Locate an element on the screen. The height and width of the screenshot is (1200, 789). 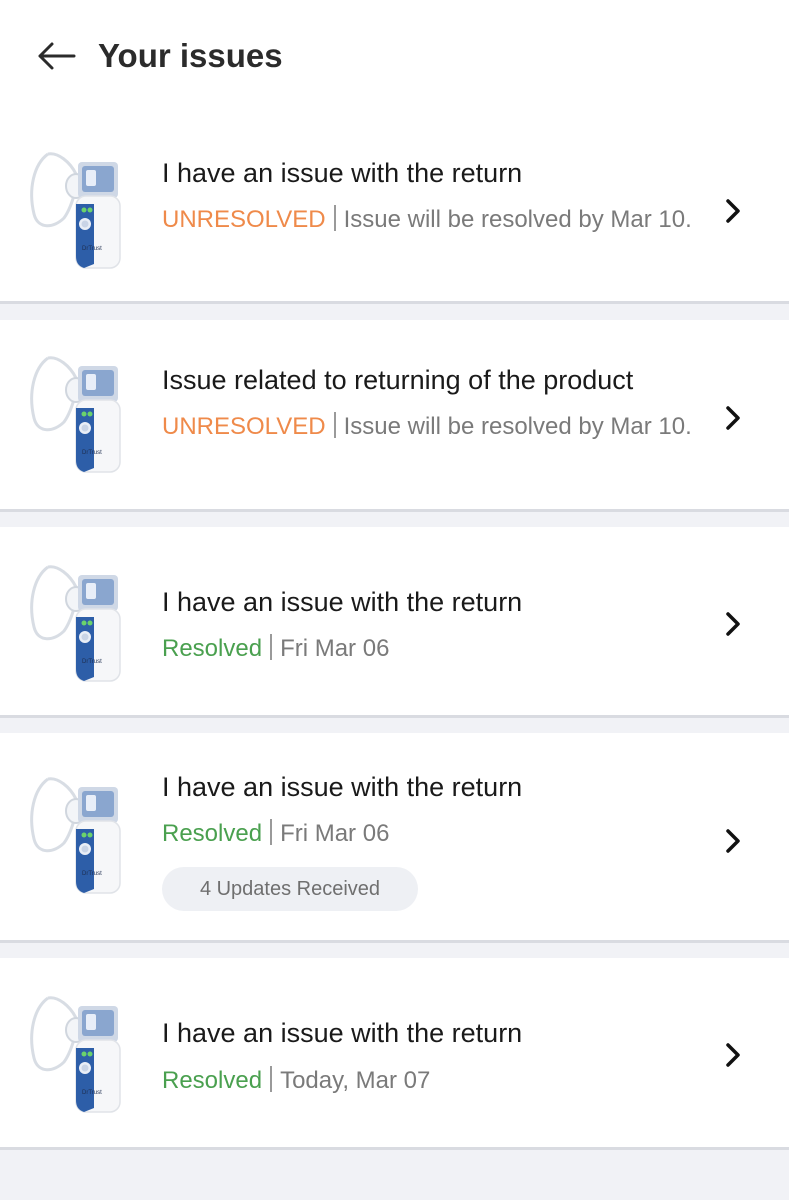
issue-detail: Today, Mar 07 is located at coordinates (355, 1080).